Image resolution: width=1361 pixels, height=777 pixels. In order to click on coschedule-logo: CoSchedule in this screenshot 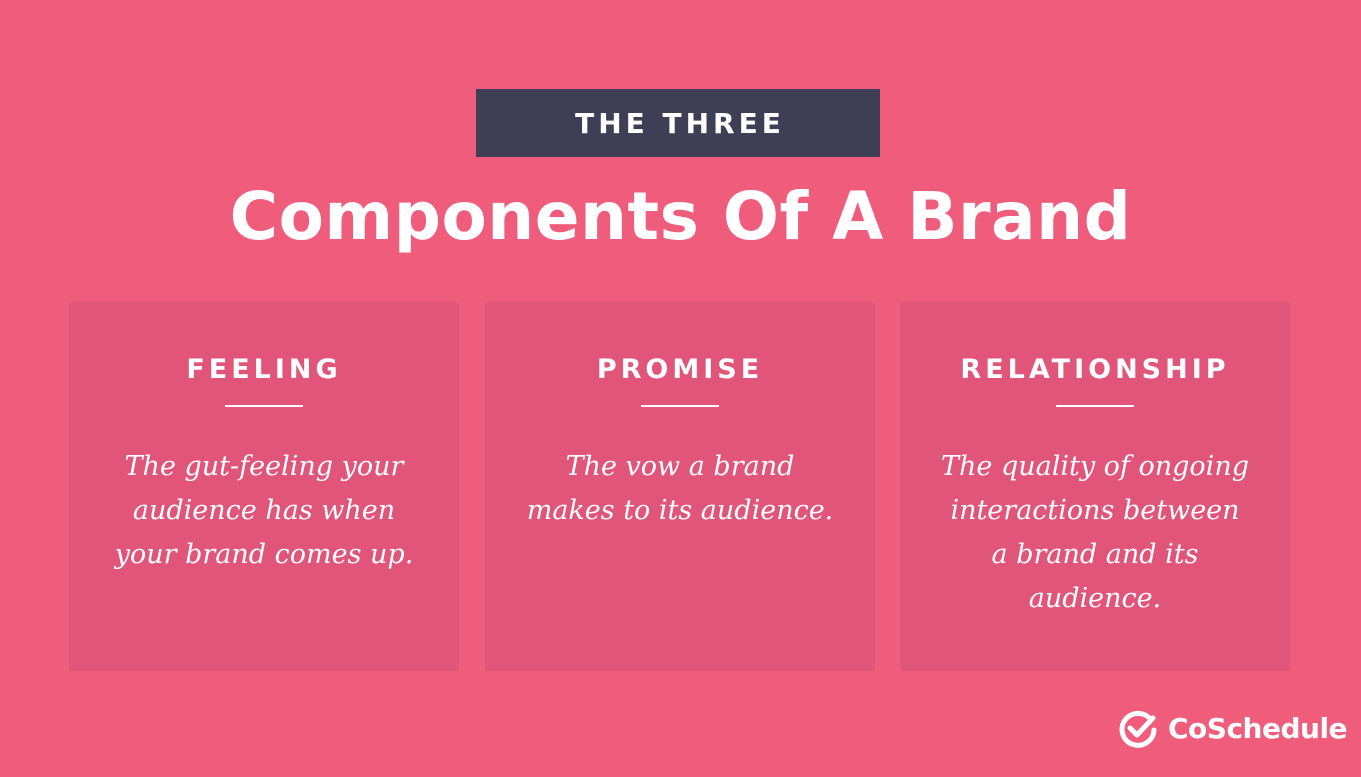, I will do `click(1233, 728)`.